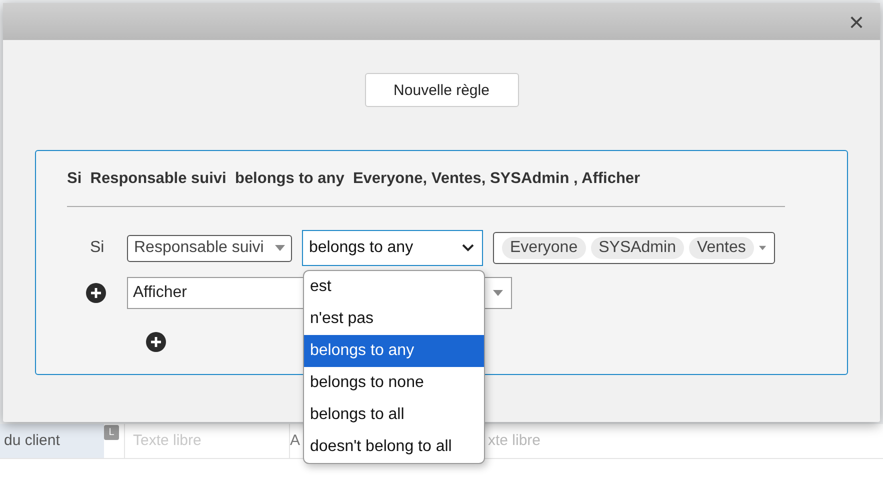 The image size is (883, 480). What do you see at coordinates (209, 248) in the screenshot?
I see `field-select: Responsable suivi` at bounding box center [209, 248].